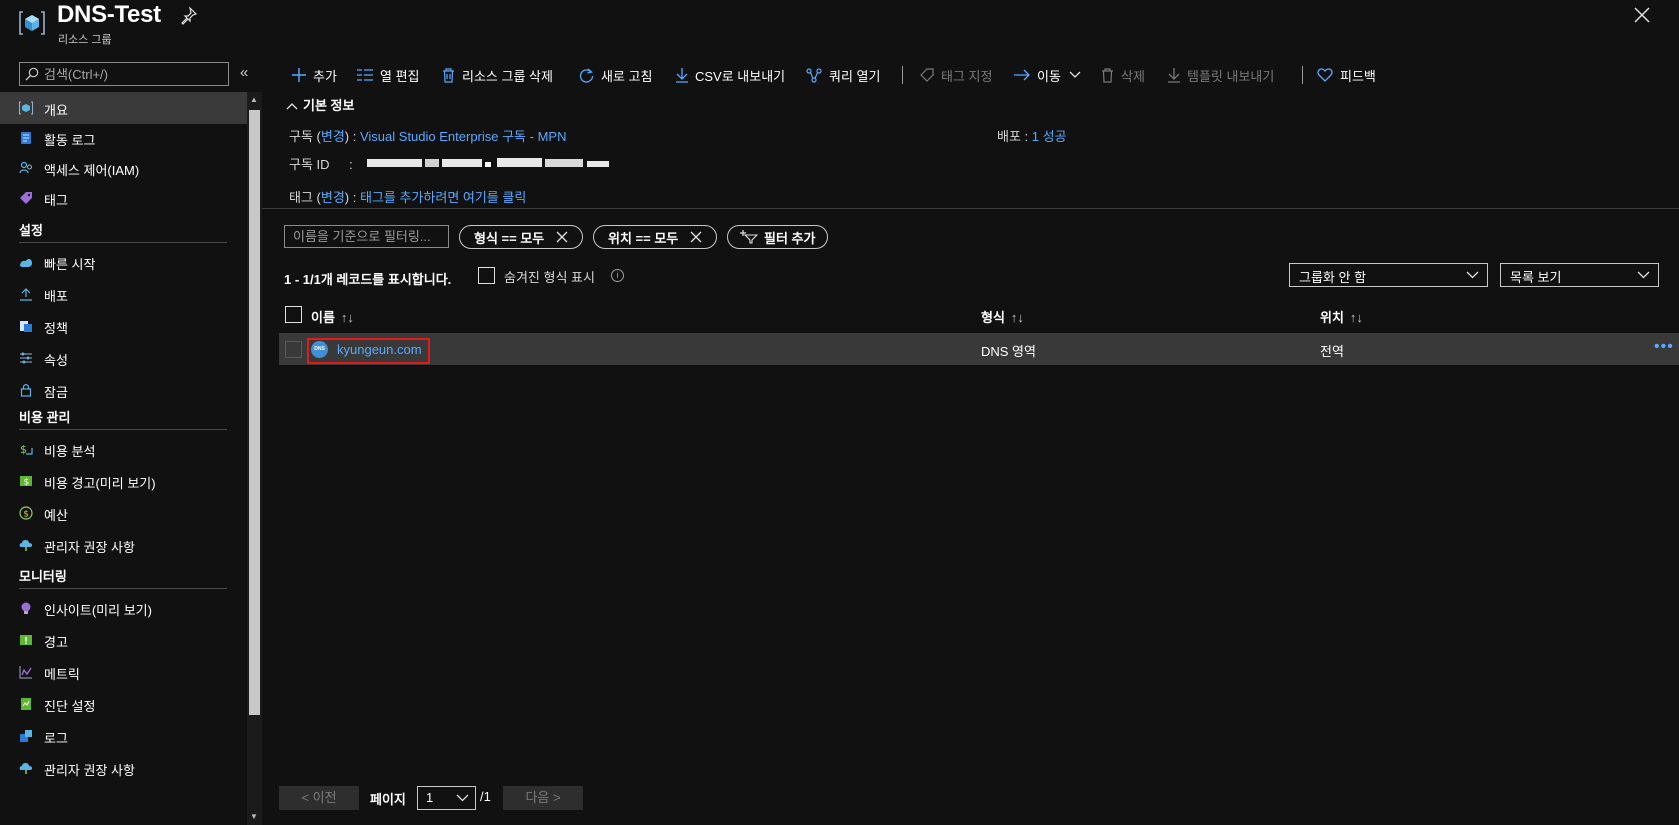 The height and width of the screenshot is (825, 1679). I want to click on tags-change-link: 변경, so click(333, 197).